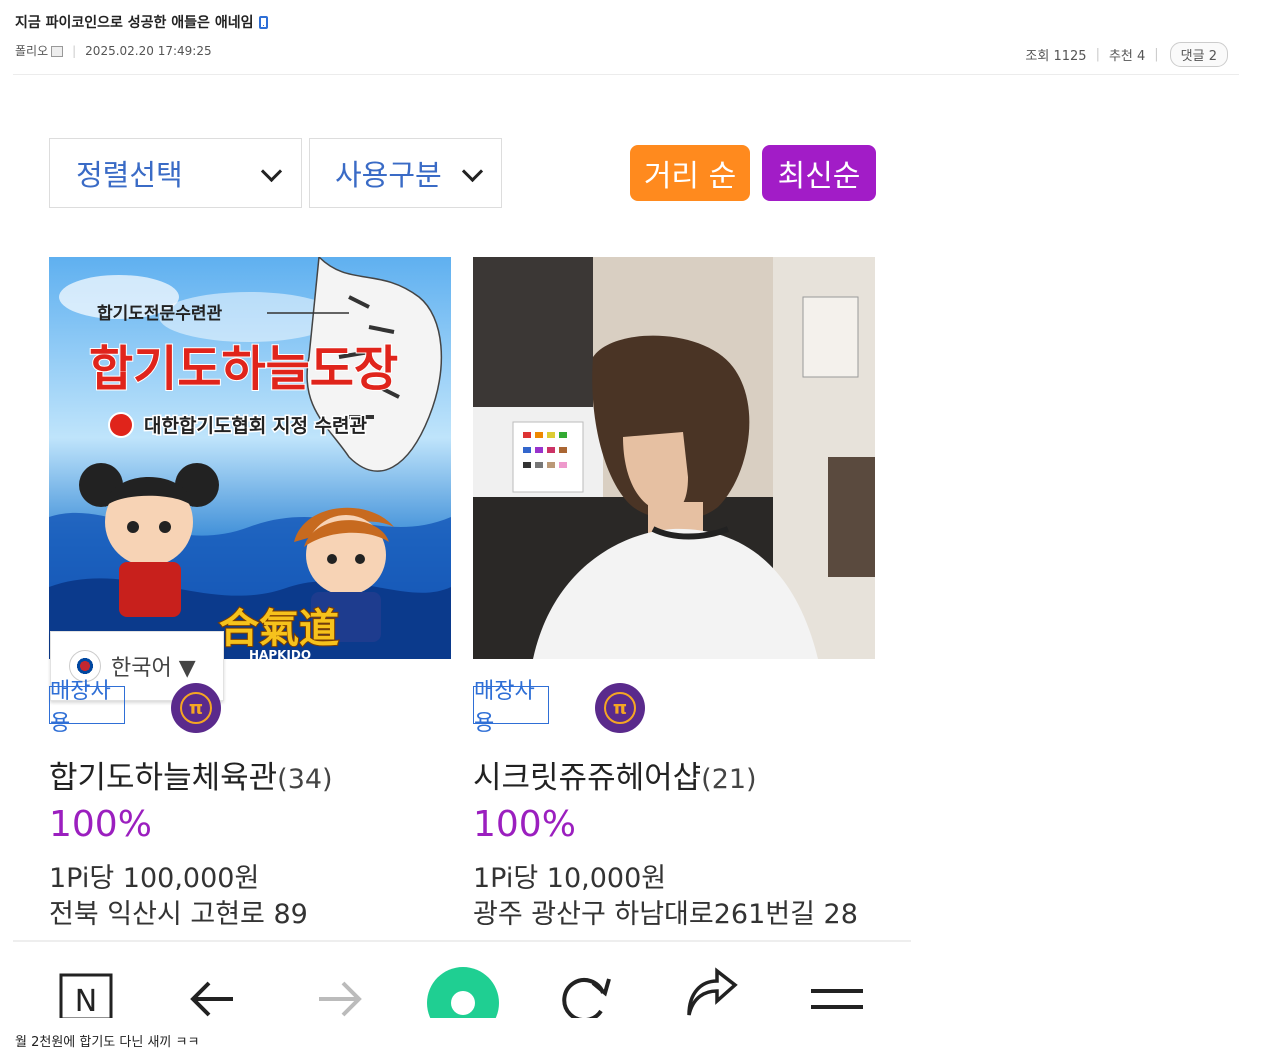 Image resolution: width=1280 pixels, height=1057 pixels. What do you see at coordinates (86, 1001) in the screenshot?
I see `svg-text: N` at bounding box center [86, 1001].